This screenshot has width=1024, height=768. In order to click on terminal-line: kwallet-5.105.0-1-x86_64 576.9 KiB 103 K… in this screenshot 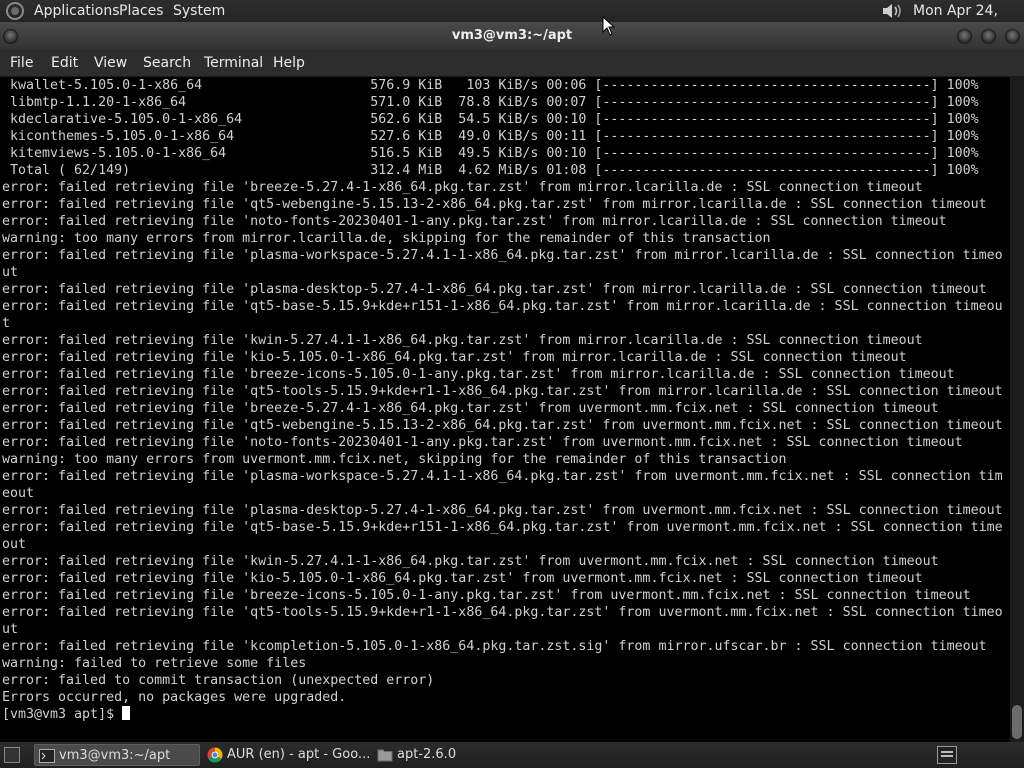, I will do `click(490, 85)`.